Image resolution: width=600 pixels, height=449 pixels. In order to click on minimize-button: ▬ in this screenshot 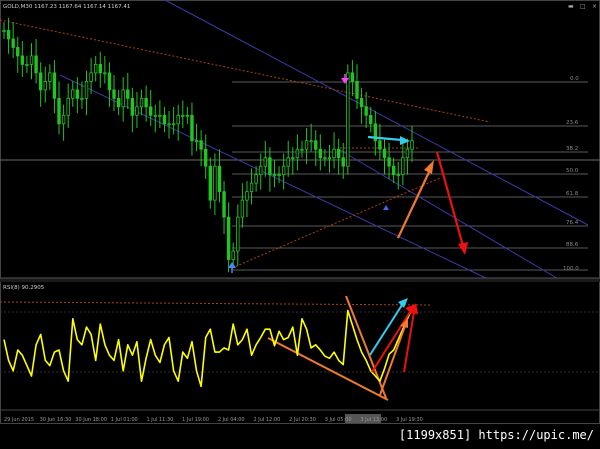, I will do `click(571, 6)`.